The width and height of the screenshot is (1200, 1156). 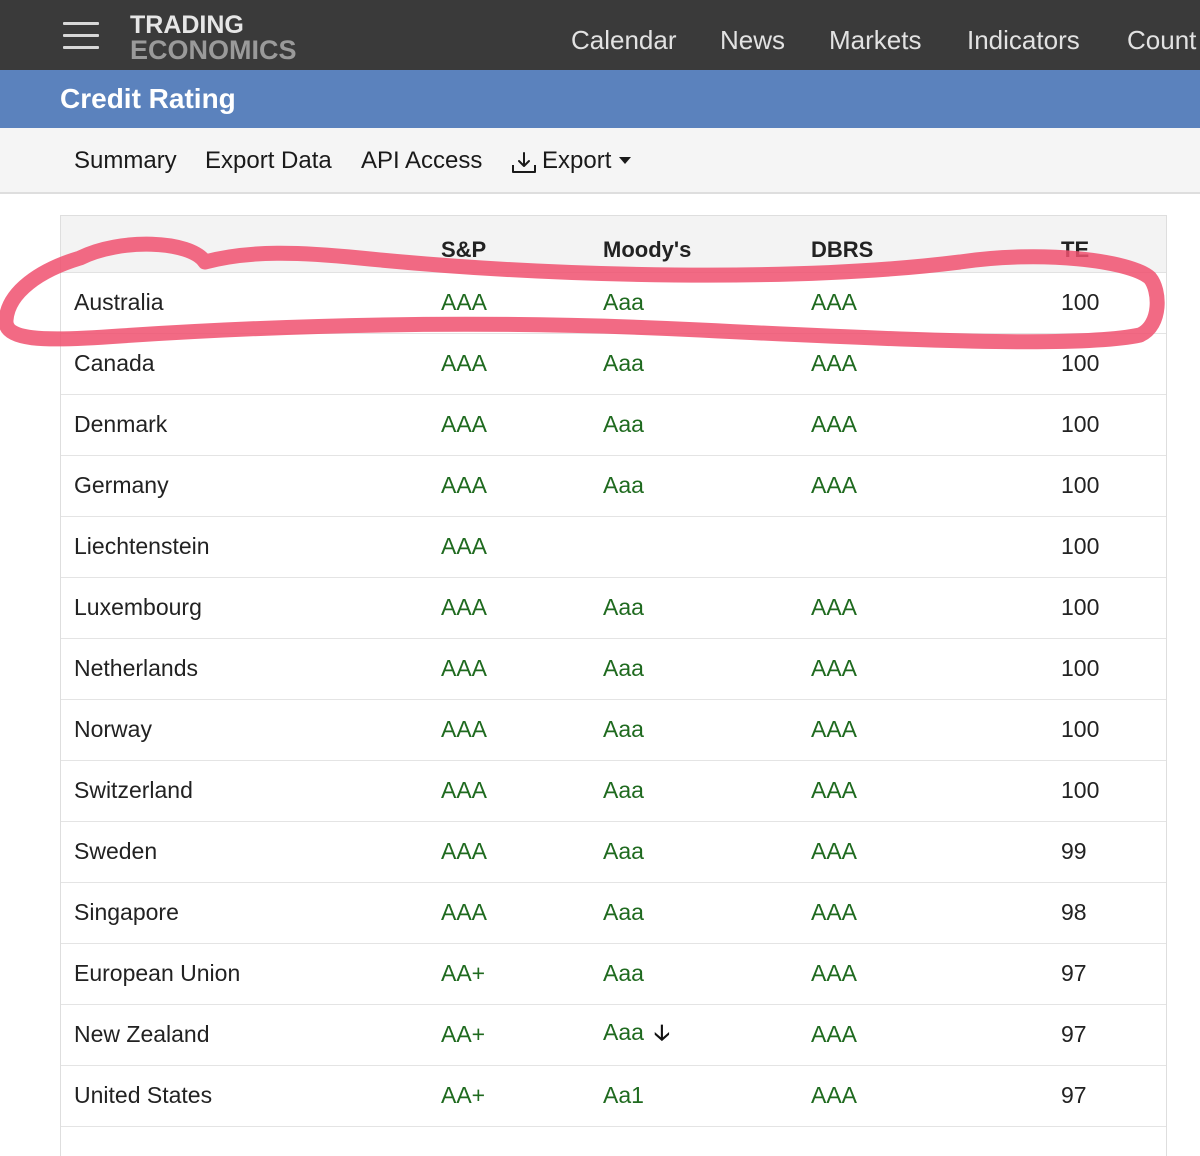 I want to click on nav-calendar: Calendar, so click(x=624, y=40).